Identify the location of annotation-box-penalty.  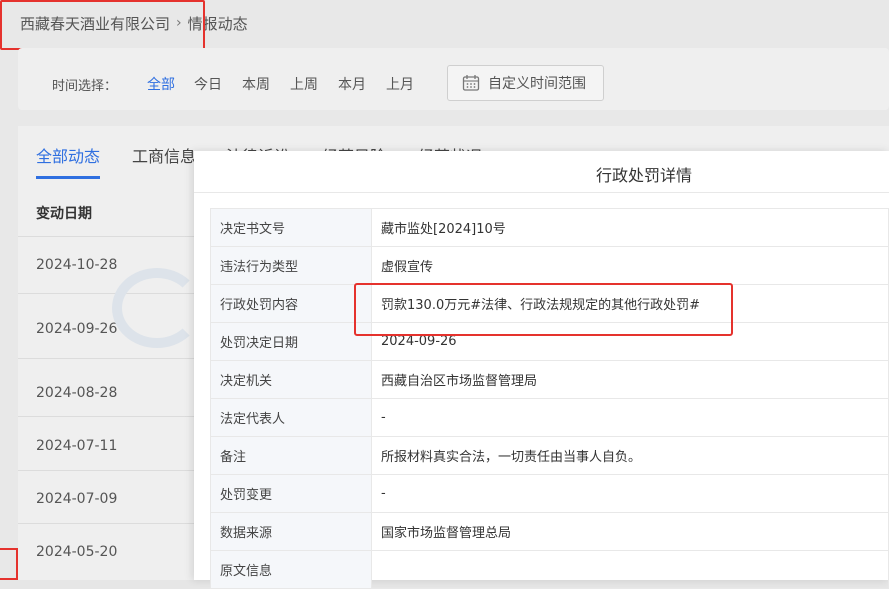
(543, 309).